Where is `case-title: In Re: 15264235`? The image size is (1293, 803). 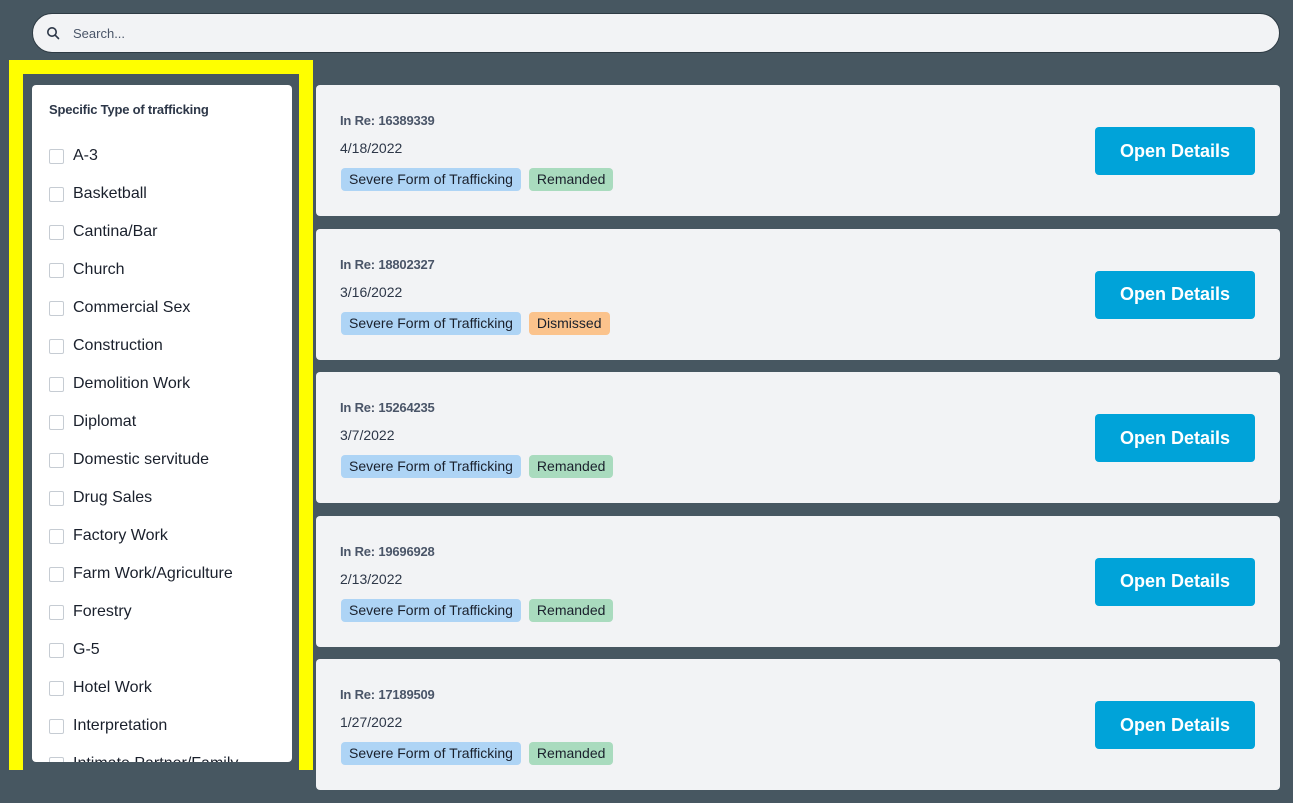 case-title: In Re: 15264235 is located at coordinates (387, 407).